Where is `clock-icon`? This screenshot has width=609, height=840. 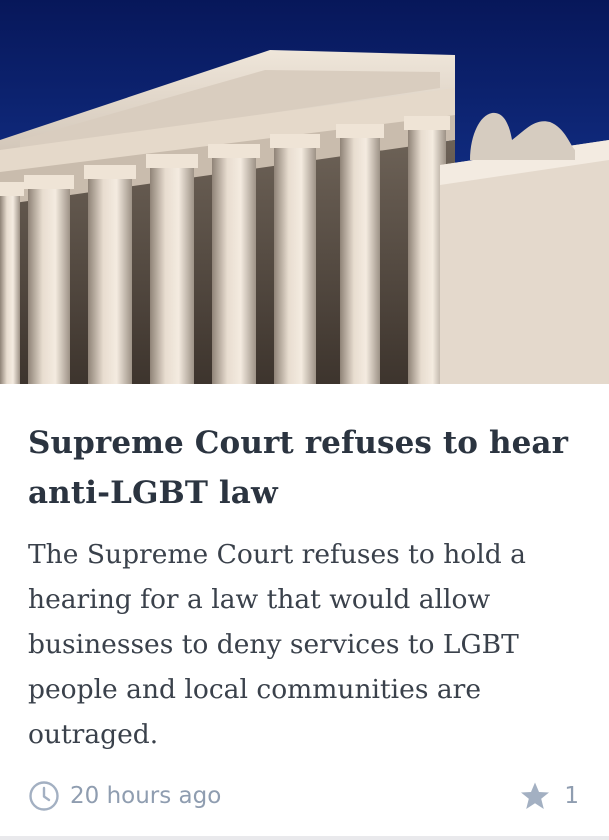 clock-icon is located at coordinates (44, 796).